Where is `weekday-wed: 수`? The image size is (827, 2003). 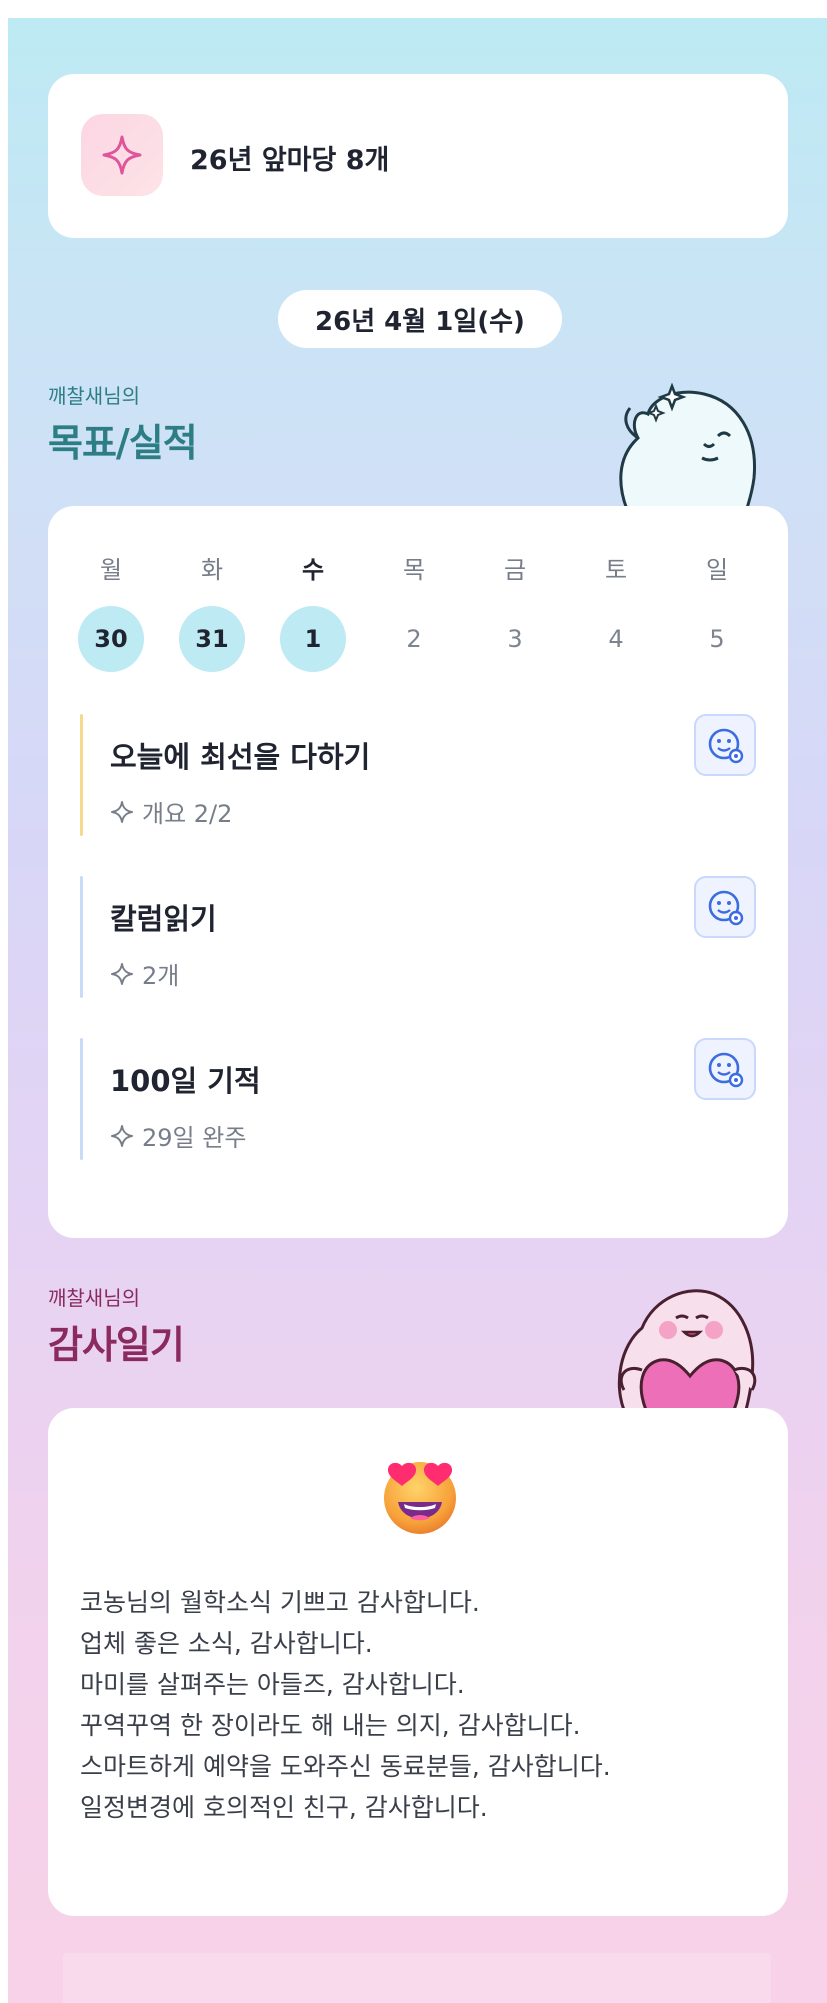 weekday-wed: 수 is located at coordinates (313, 570).